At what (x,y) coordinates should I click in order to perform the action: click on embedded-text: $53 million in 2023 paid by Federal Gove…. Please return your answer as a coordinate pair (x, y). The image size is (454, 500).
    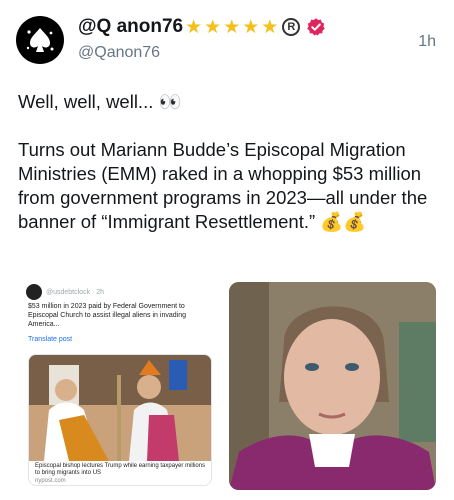
    Looking at the image, I should click on (107, 315).